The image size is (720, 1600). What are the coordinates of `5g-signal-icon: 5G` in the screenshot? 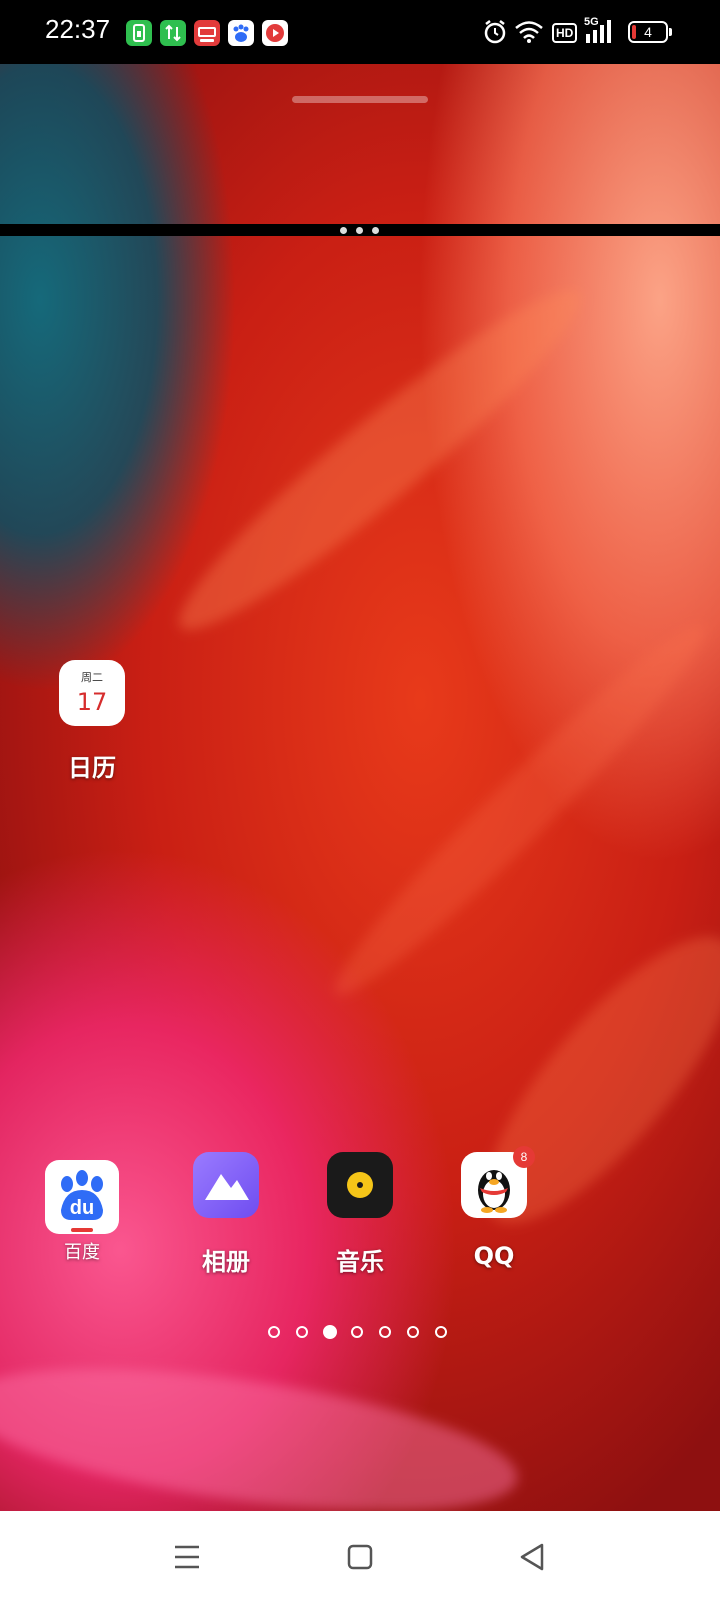 It's located at (602, 31).